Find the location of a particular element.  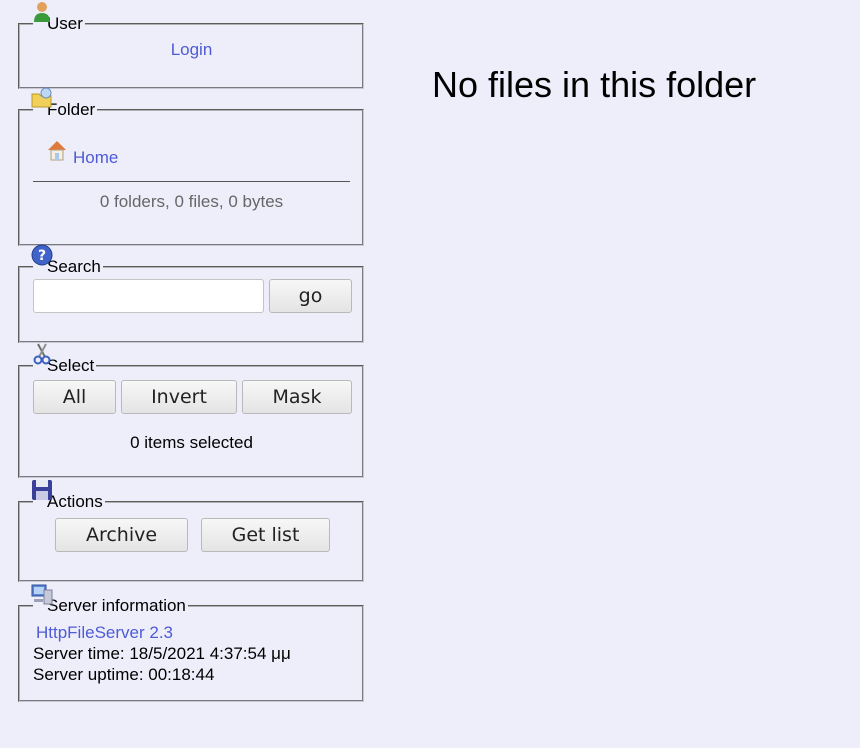

folder-legend: Folder is located at coordinates (64, 103).